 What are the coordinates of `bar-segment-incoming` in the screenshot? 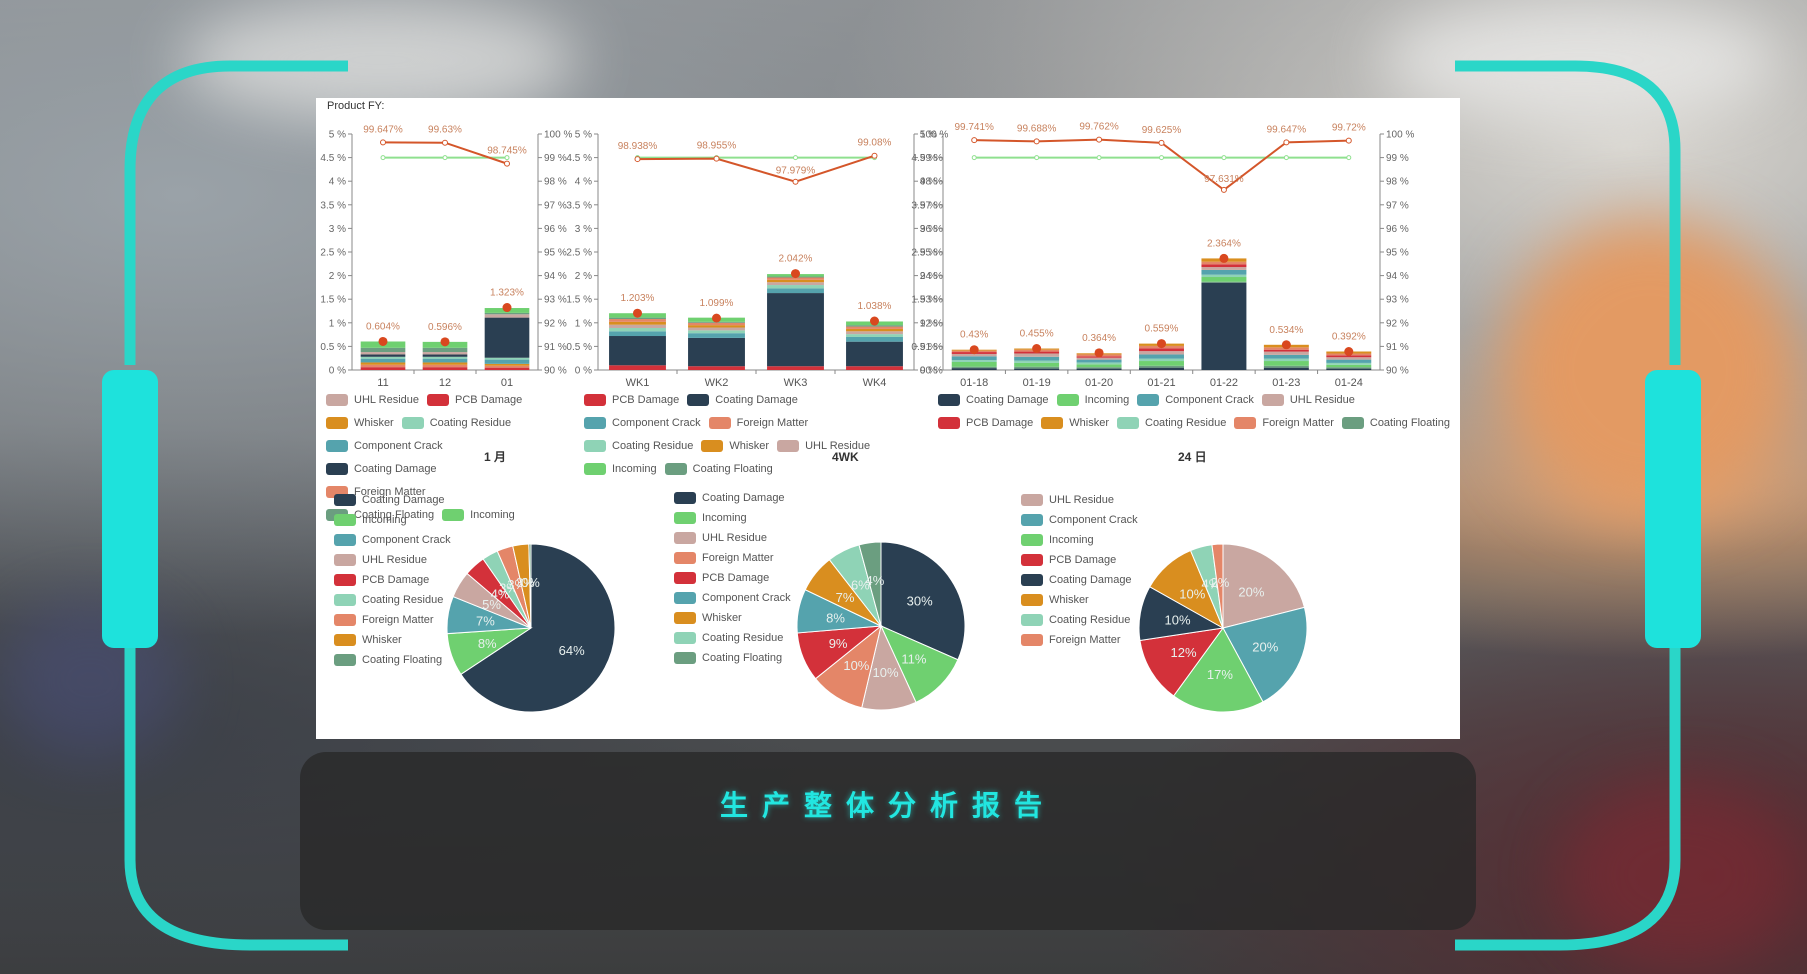 It's located at (1161, 363).